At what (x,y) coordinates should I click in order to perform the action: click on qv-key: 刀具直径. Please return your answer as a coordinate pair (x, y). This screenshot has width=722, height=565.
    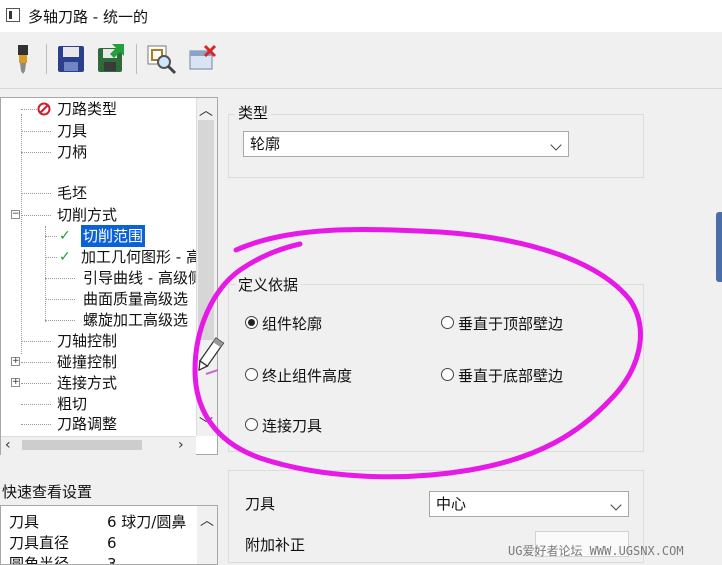
    Looking at the image, I should click on (39, 543).